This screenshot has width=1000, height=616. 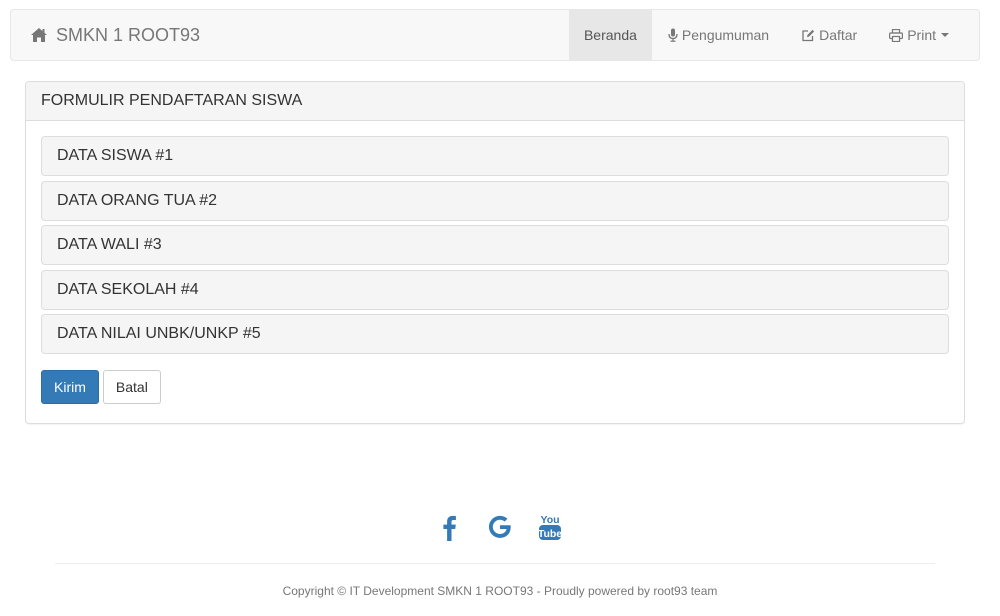 I want to click on nav-item-label: Beranda, so click(x=610, y=35).